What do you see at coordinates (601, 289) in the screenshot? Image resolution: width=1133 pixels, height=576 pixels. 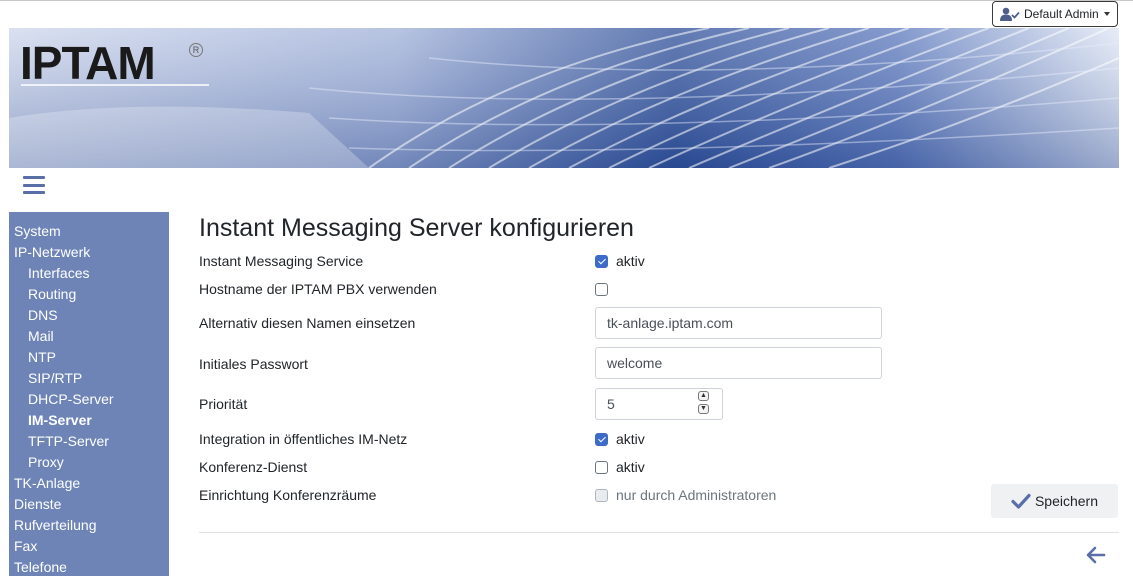 I see `use-hostname-checkbox` at bounding box center [601, 289].